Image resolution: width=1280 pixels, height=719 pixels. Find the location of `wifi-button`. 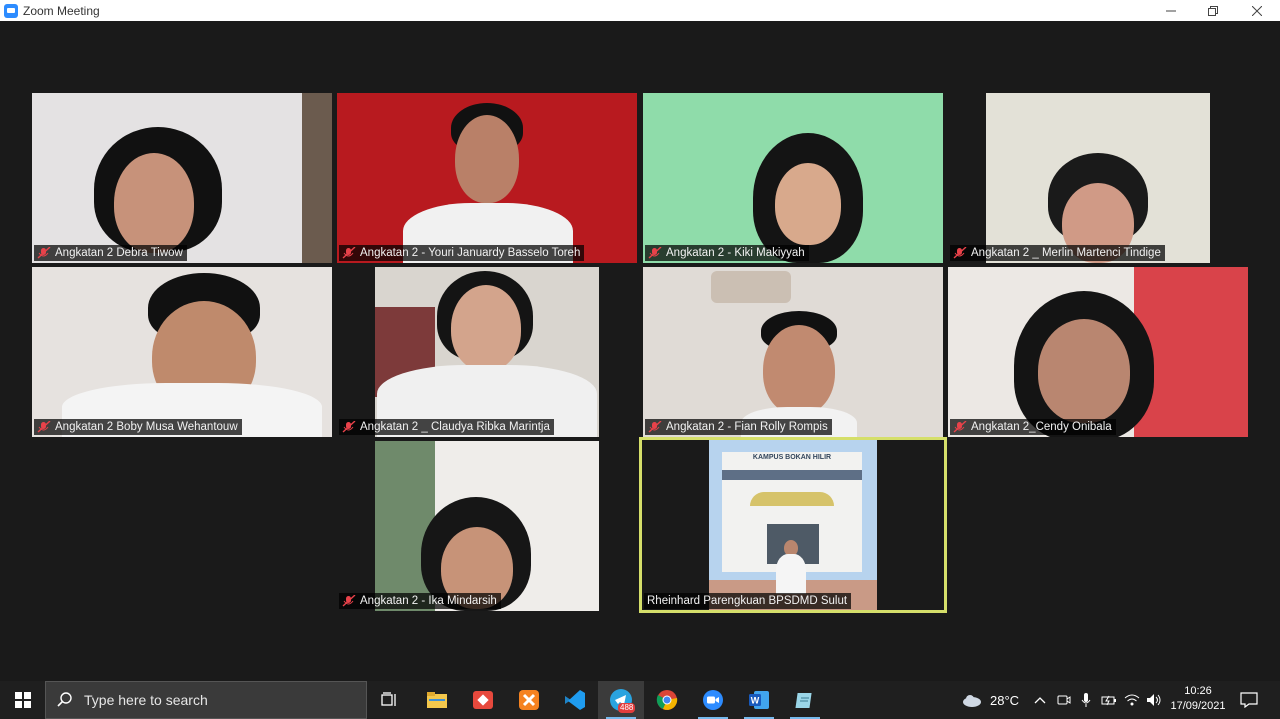

wifi-button is located at coordinates (1132, 700).